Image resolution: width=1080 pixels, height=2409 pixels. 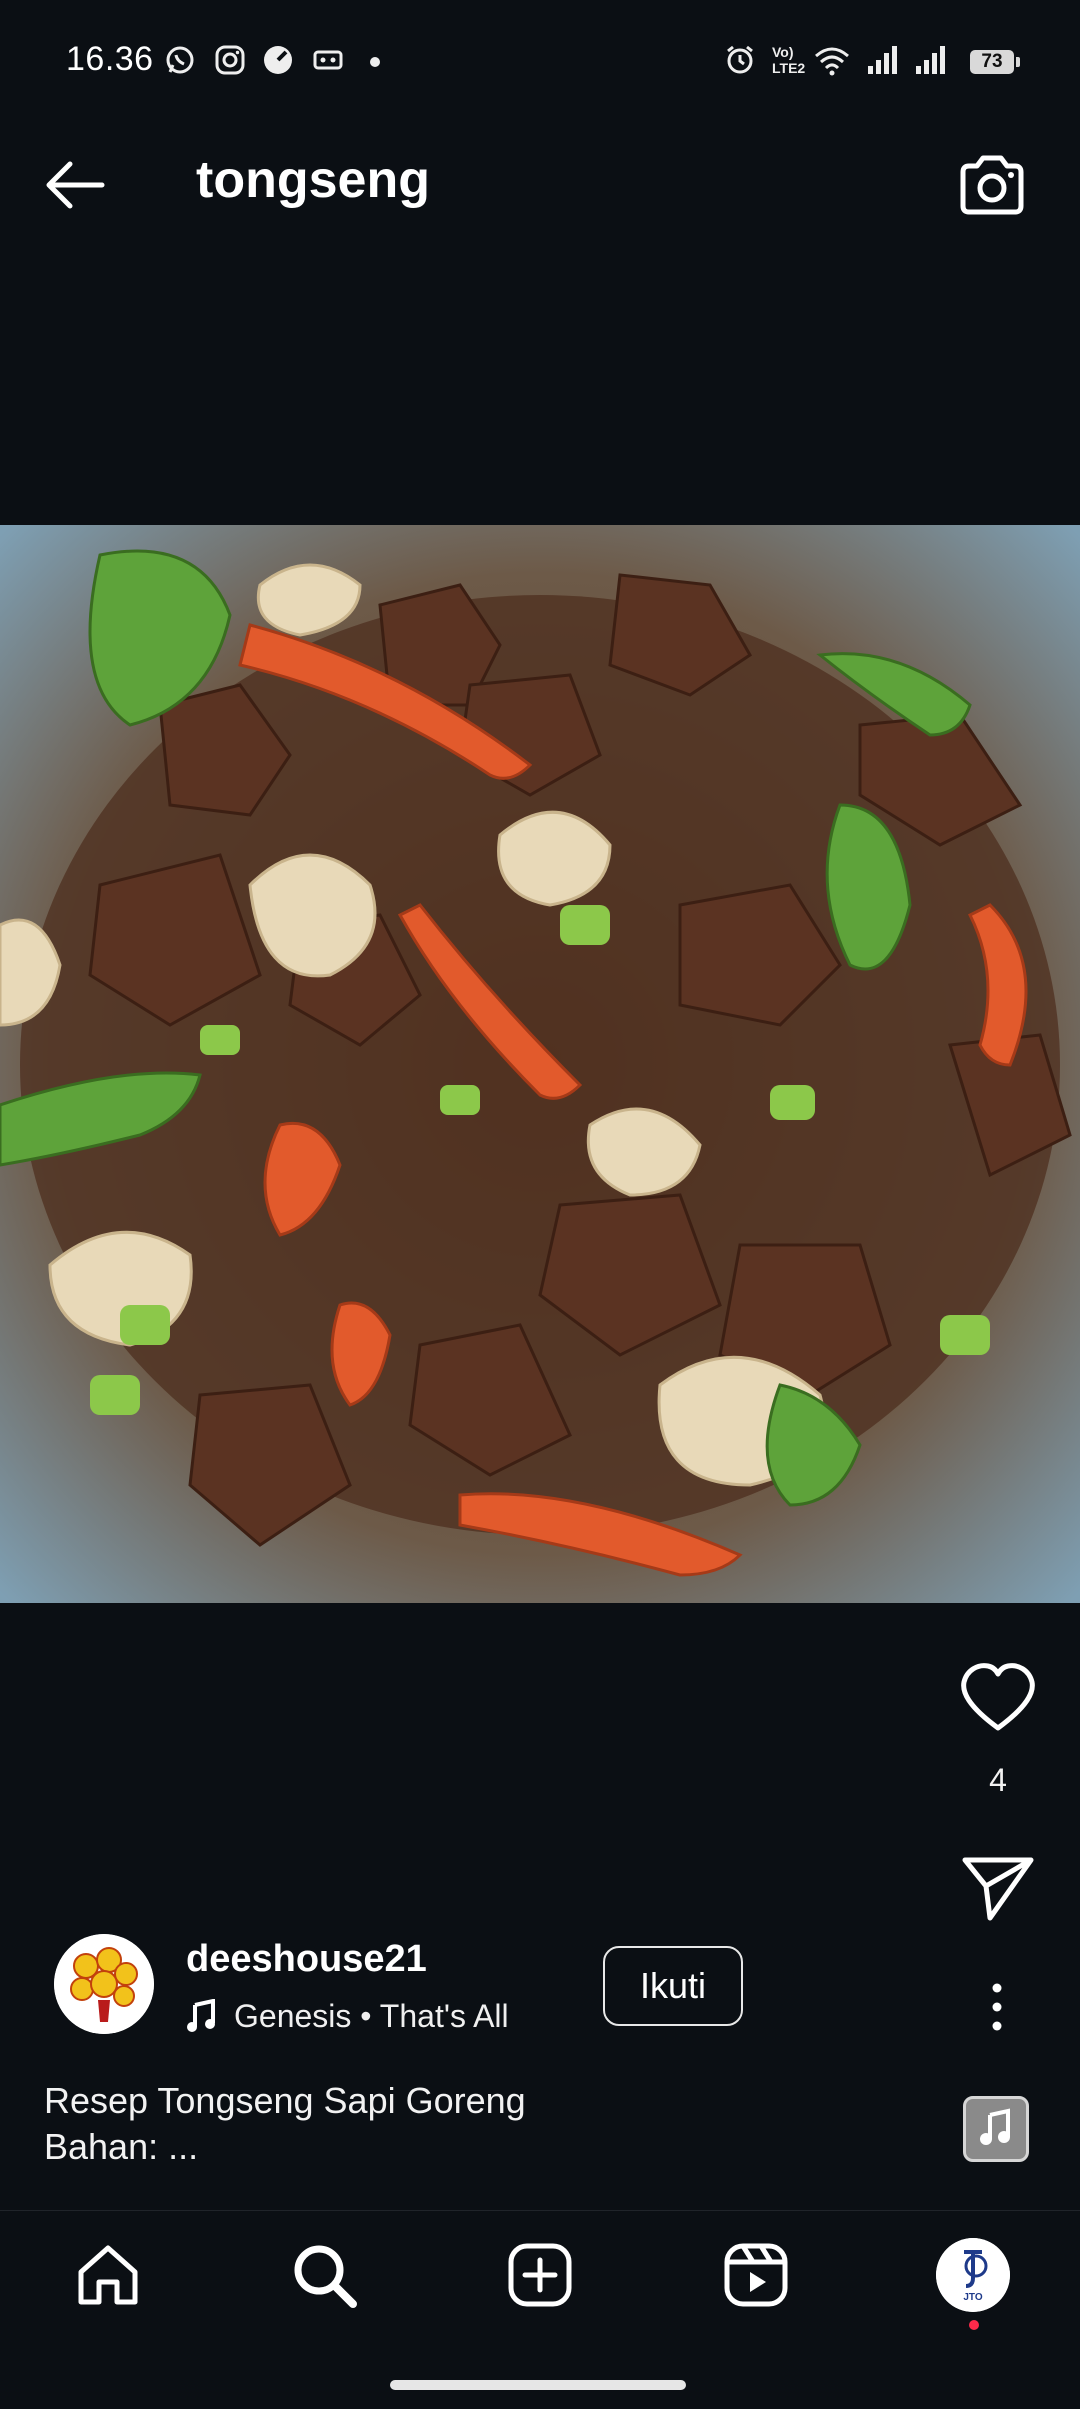 I want to click on caption-line-1: Resep Tongseng Sapi Goreng, so click(x=285, y=2100).